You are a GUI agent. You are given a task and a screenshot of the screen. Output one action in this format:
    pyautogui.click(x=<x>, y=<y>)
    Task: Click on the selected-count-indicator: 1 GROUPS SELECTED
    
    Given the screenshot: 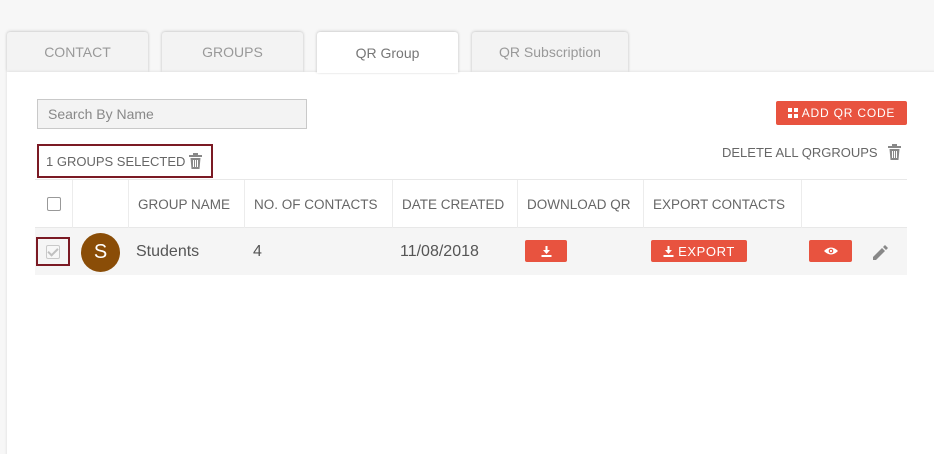 What is the action you would take?
    pyautogui.click(x=125, y=161)
    